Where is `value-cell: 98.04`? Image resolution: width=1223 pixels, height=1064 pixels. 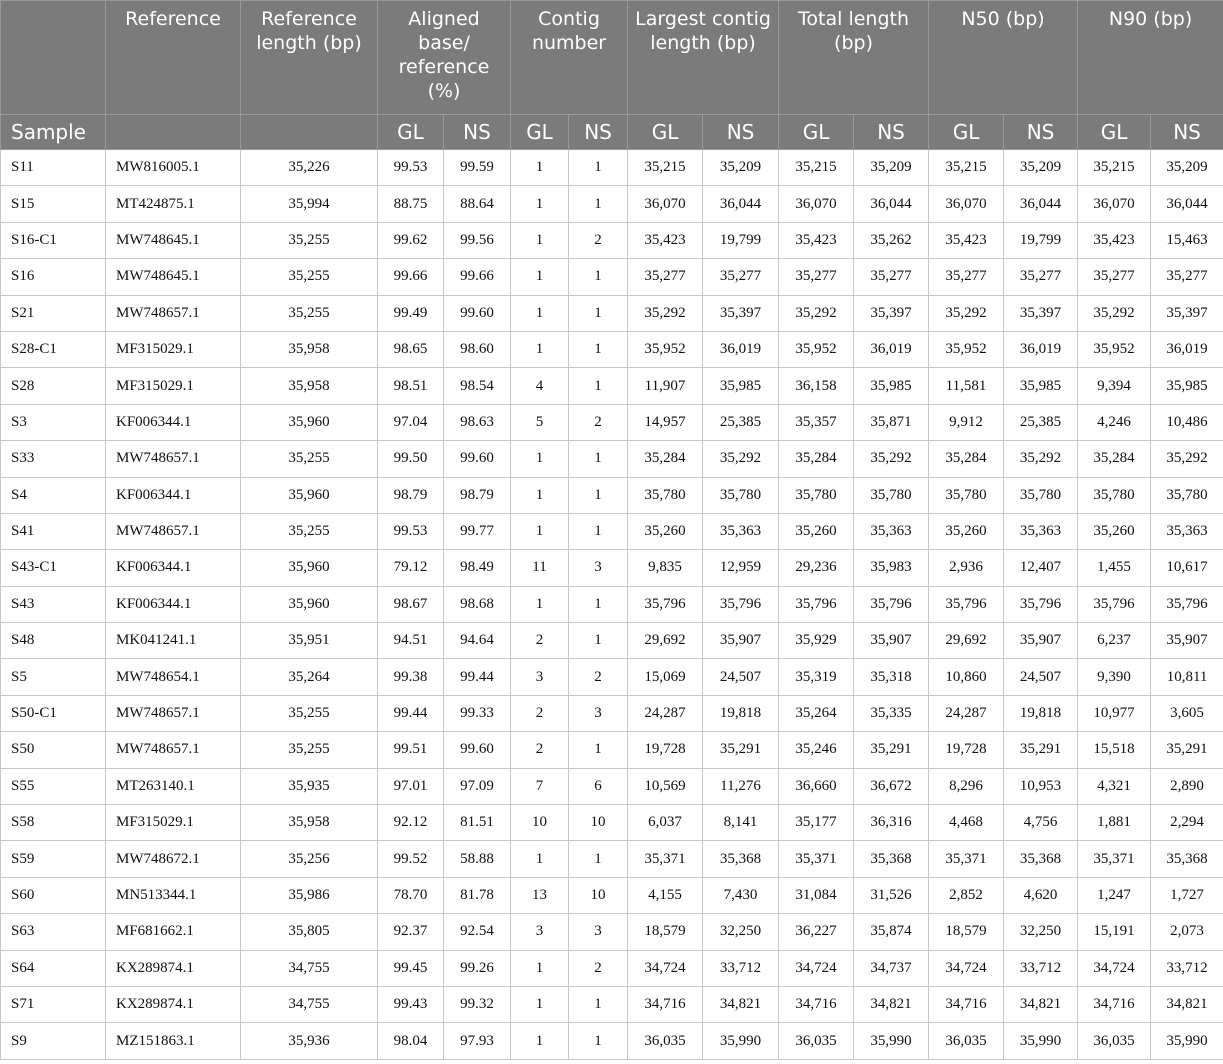
value-cell: 98.04 is located at coordinates (410, 1041).